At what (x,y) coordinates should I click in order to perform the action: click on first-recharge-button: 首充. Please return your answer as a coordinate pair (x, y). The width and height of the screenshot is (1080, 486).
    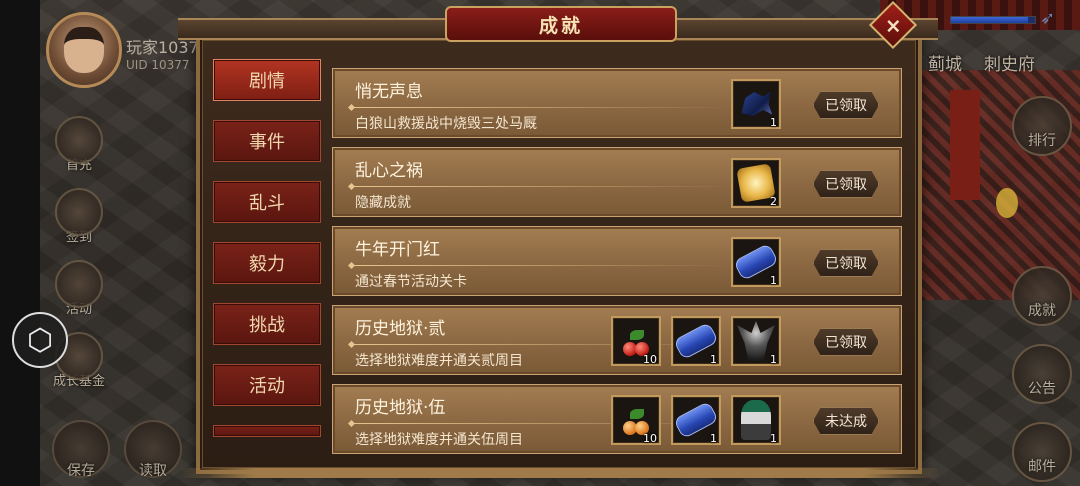
    Looking at the image, I should click on (79, 144).